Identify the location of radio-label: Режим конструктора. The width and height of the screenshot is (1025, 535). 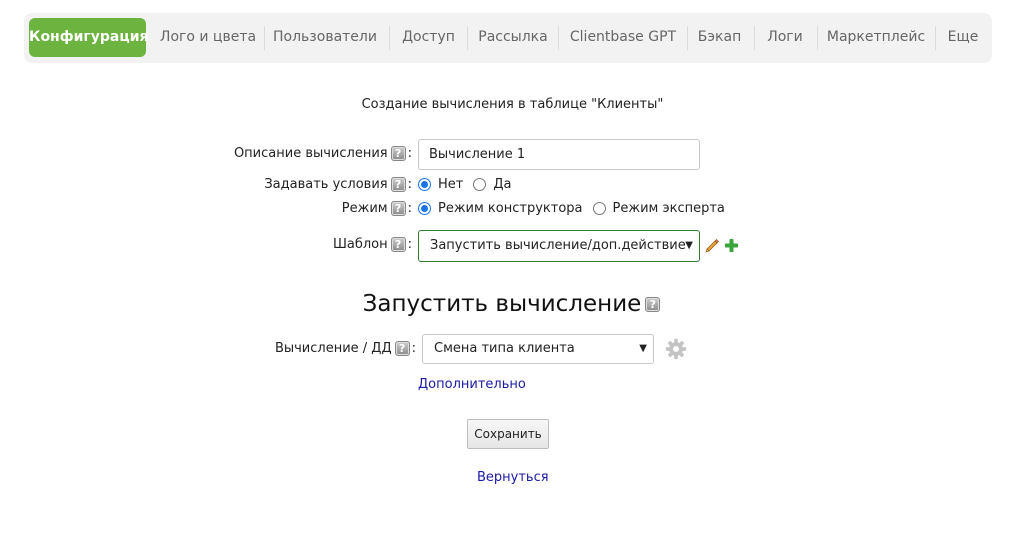
(510, 208).